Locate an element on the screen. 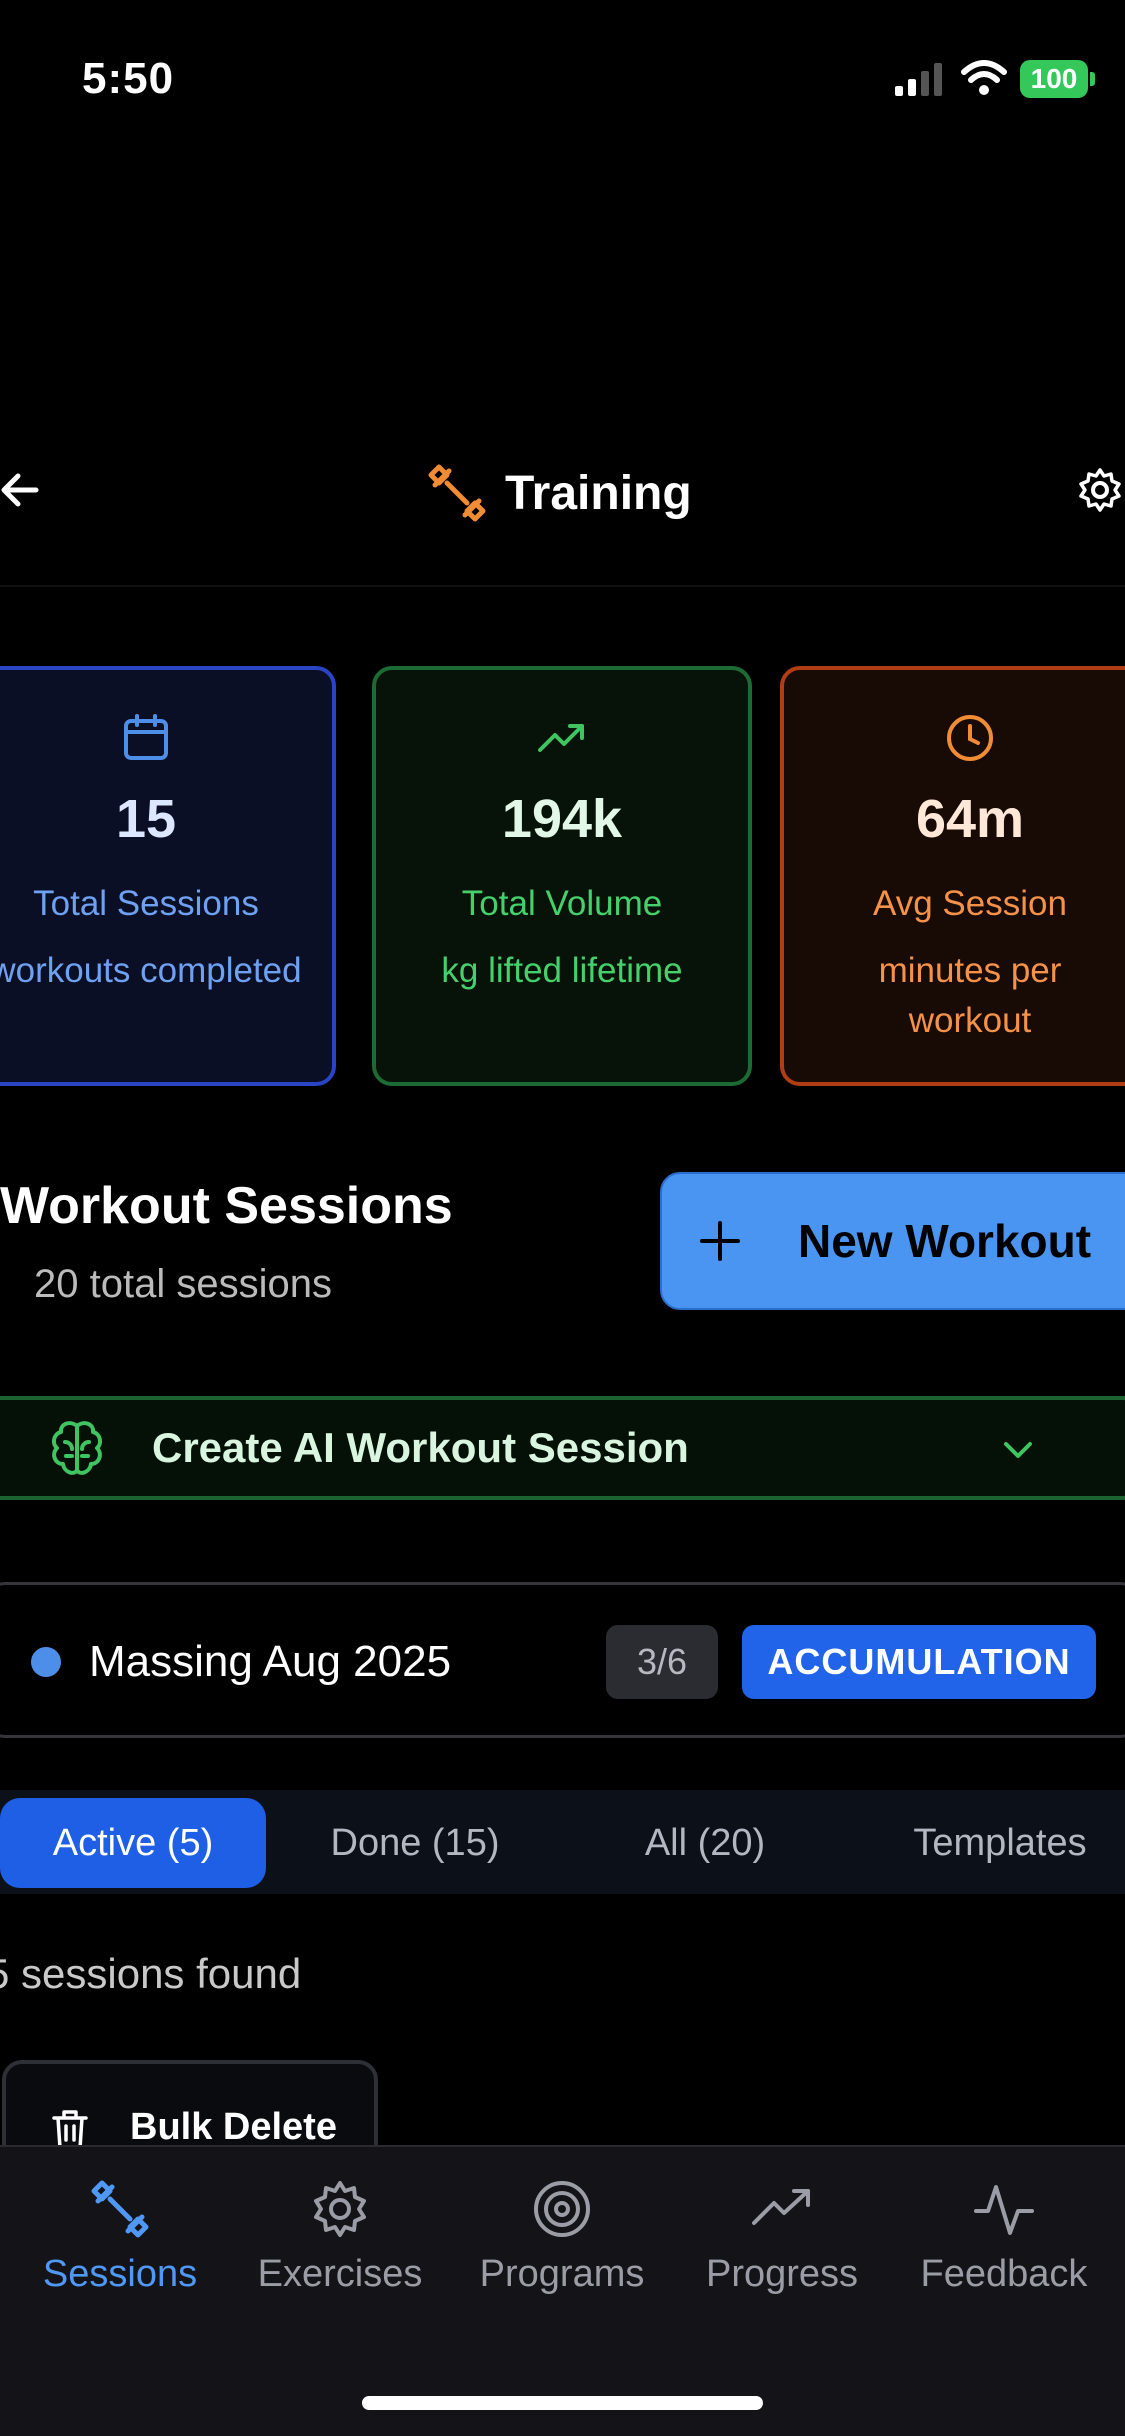 The image size is (1125, 2436). stat-card-avg-session: 64m Avg Session minutes per workout is located at coordinates (952, 876).